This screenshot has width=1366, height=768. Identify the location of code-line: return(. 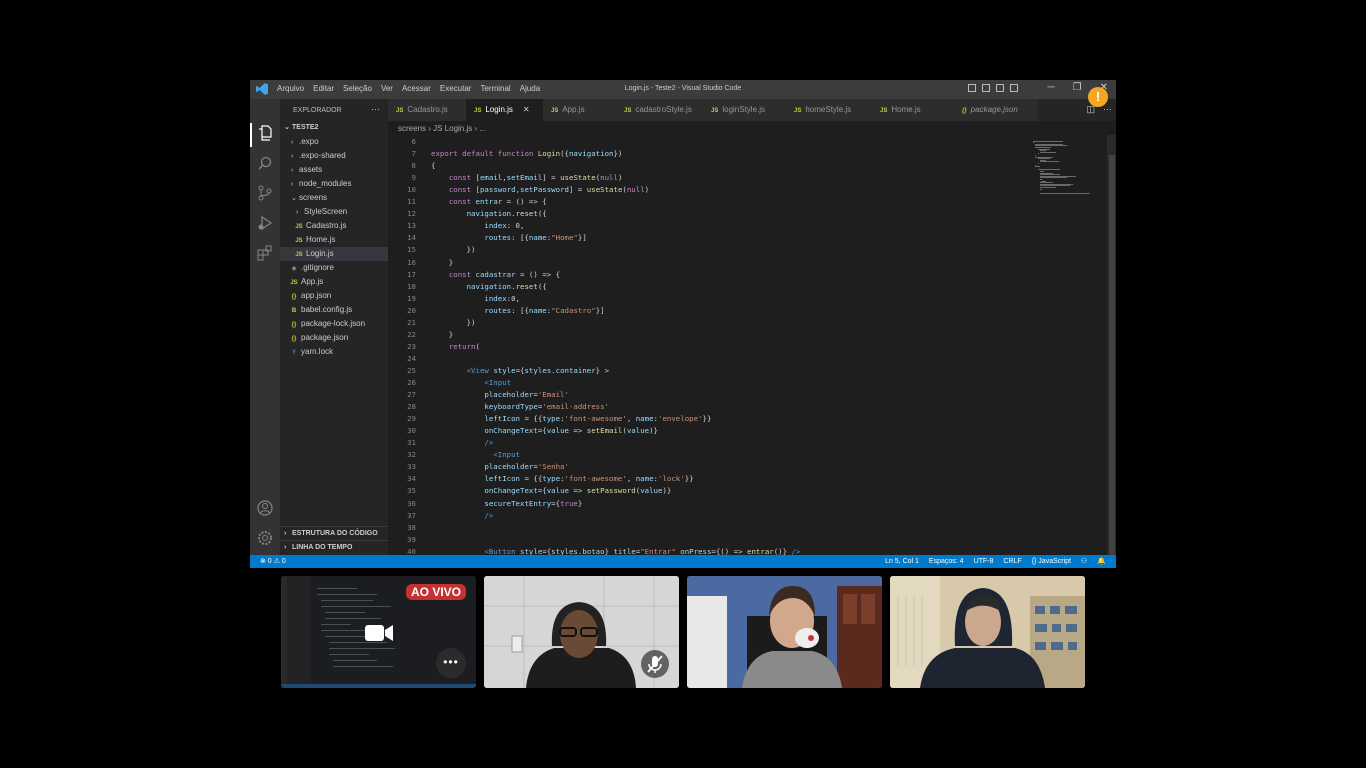
(455, 346).